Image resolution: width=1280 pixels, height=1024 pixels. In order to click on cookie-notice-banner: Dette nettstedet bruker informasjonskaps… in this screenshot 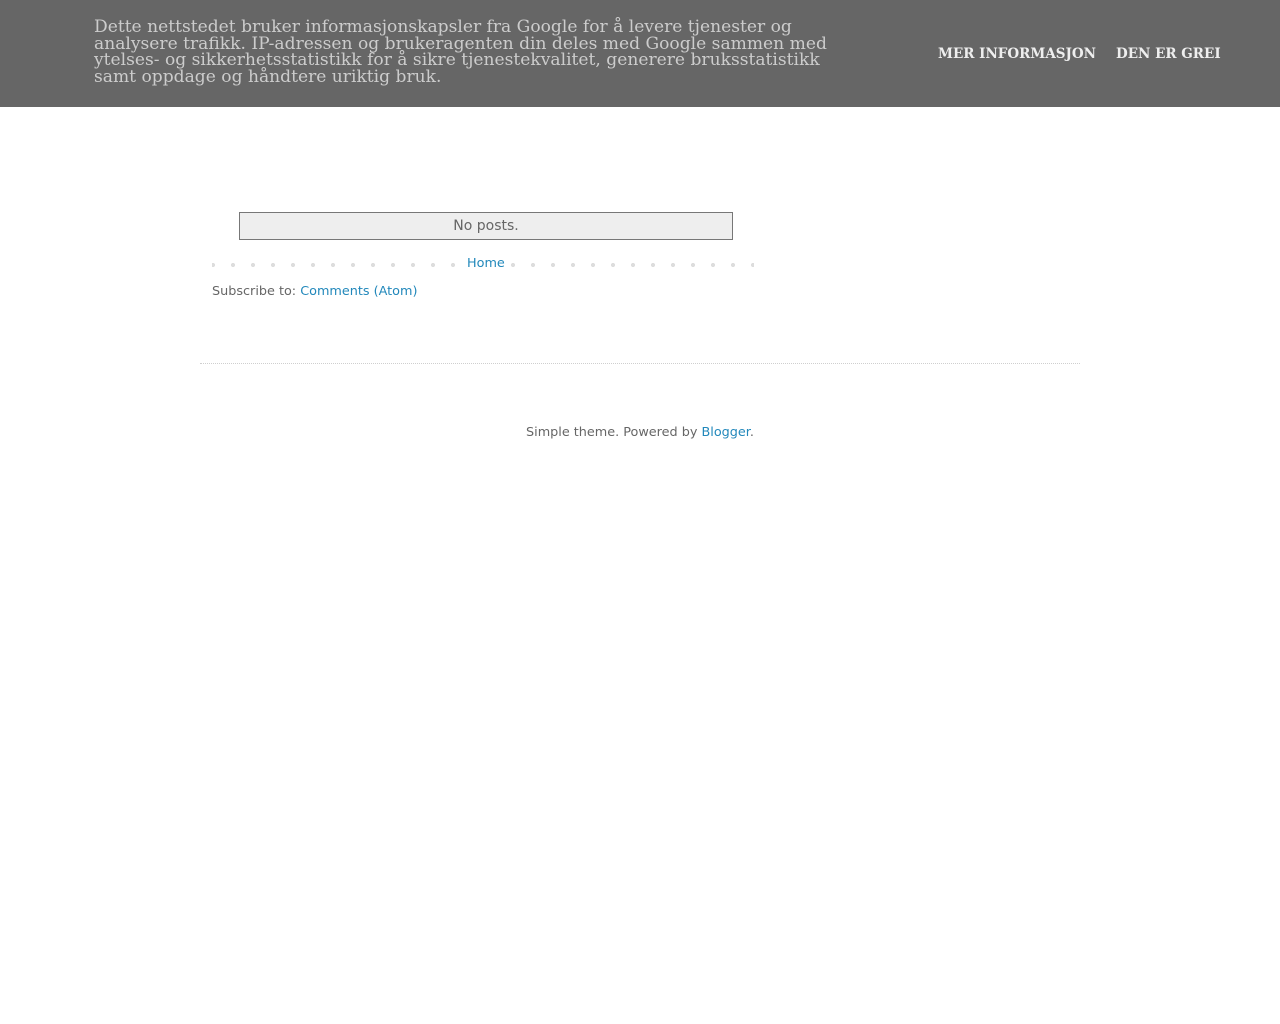, I will do `click(640, 53)`.